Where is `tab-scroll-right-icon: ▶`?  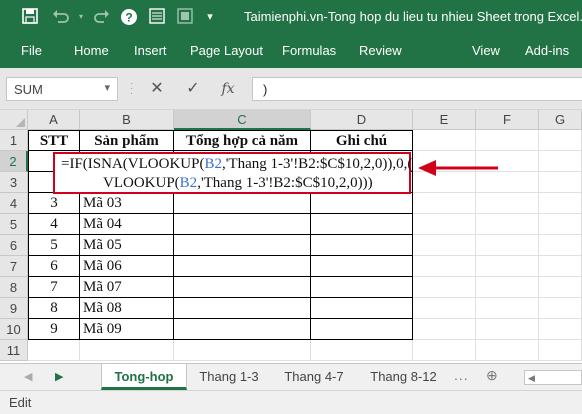 tab-scroll-right-icon: ▶ is located at coordinates (59, 376).